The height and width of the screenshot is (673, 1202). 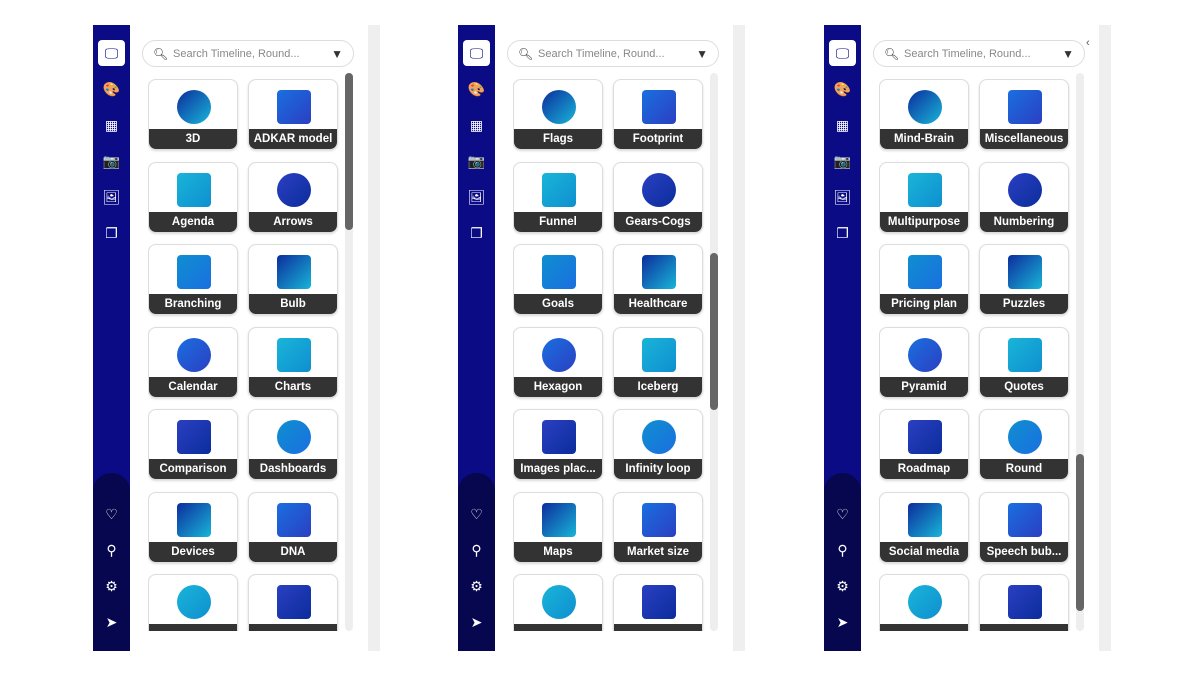 I want to click on template-card: Goals, so click(x=558, y=279).